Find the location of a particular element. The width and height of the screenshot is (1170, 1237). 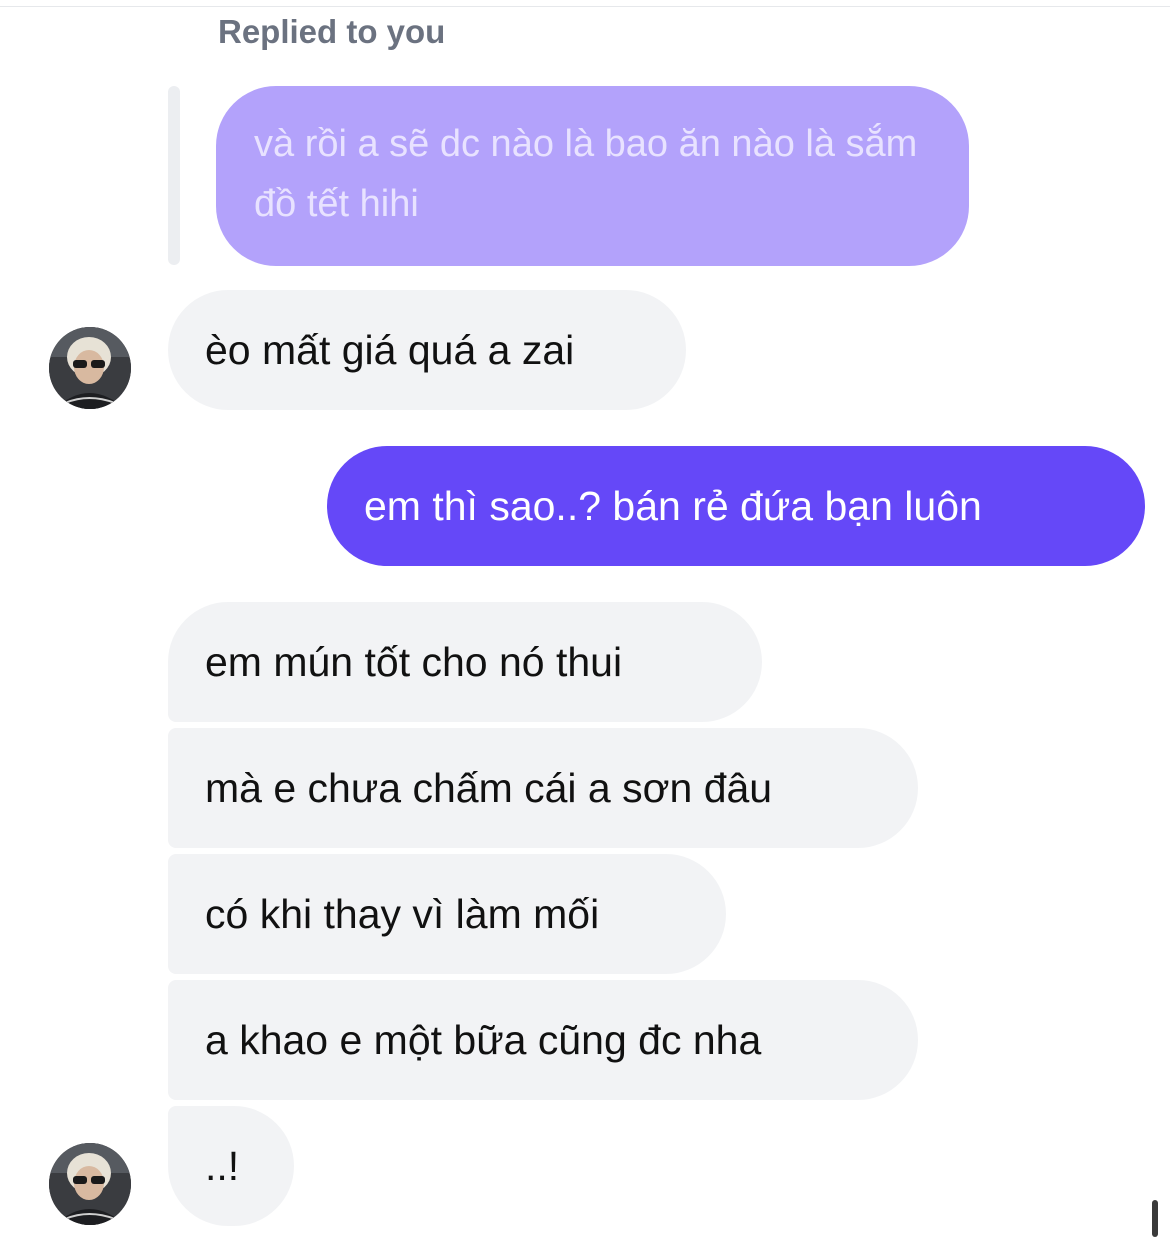

incoming-message-bubble: èo mất giá quá a zai is located at coordinates (427, 350).